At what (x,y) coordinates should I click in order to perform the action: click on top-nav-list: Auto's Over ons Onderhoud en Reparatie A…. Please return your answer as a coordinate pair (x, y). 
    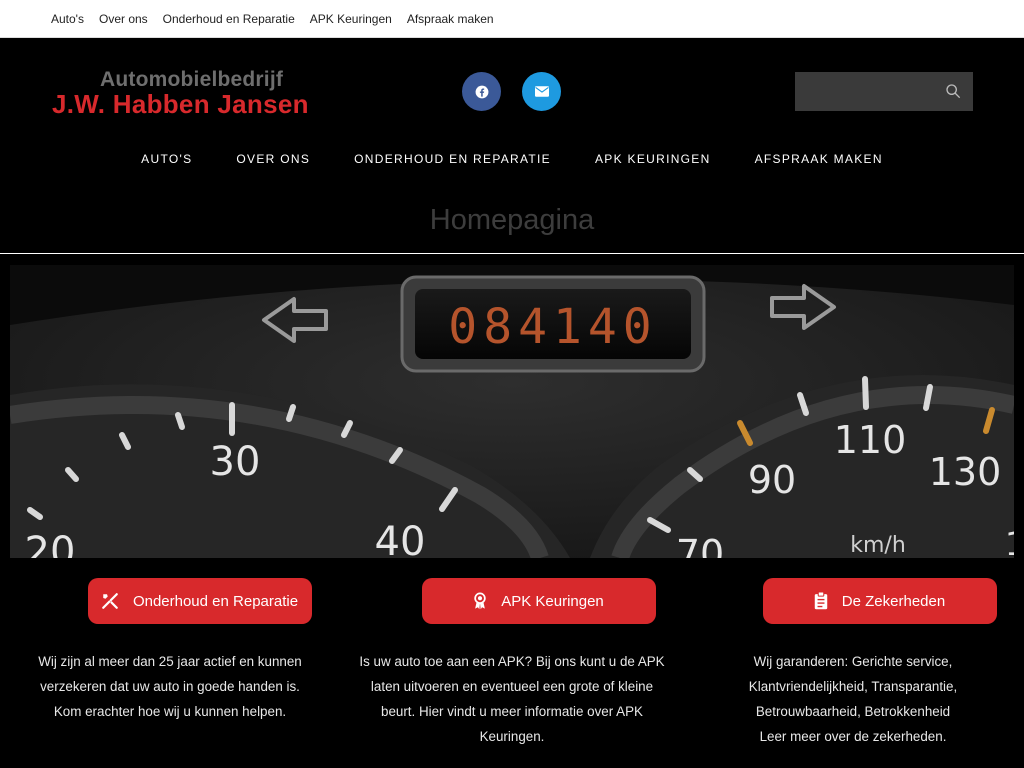
    Looking at the image, I should click on (280, 19).